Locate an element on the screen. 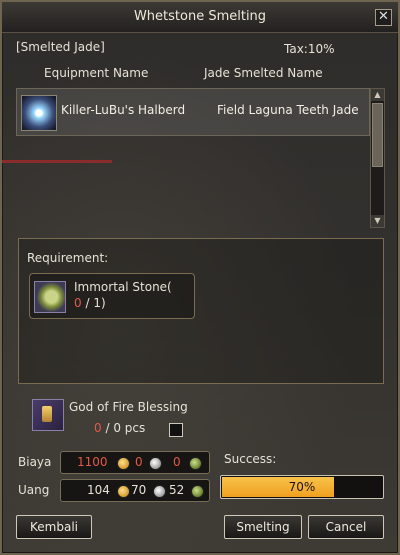  halberd-item-icon is located at coordinates (39, 113).